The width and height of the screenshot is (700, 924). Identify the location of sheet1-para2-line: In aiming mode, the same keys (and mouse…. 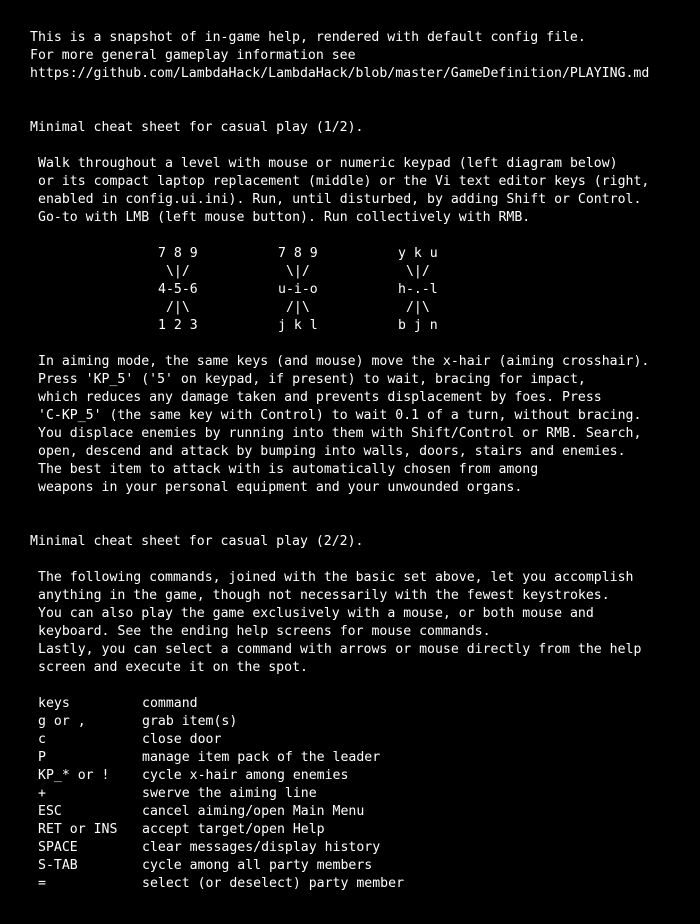
(344, 361).